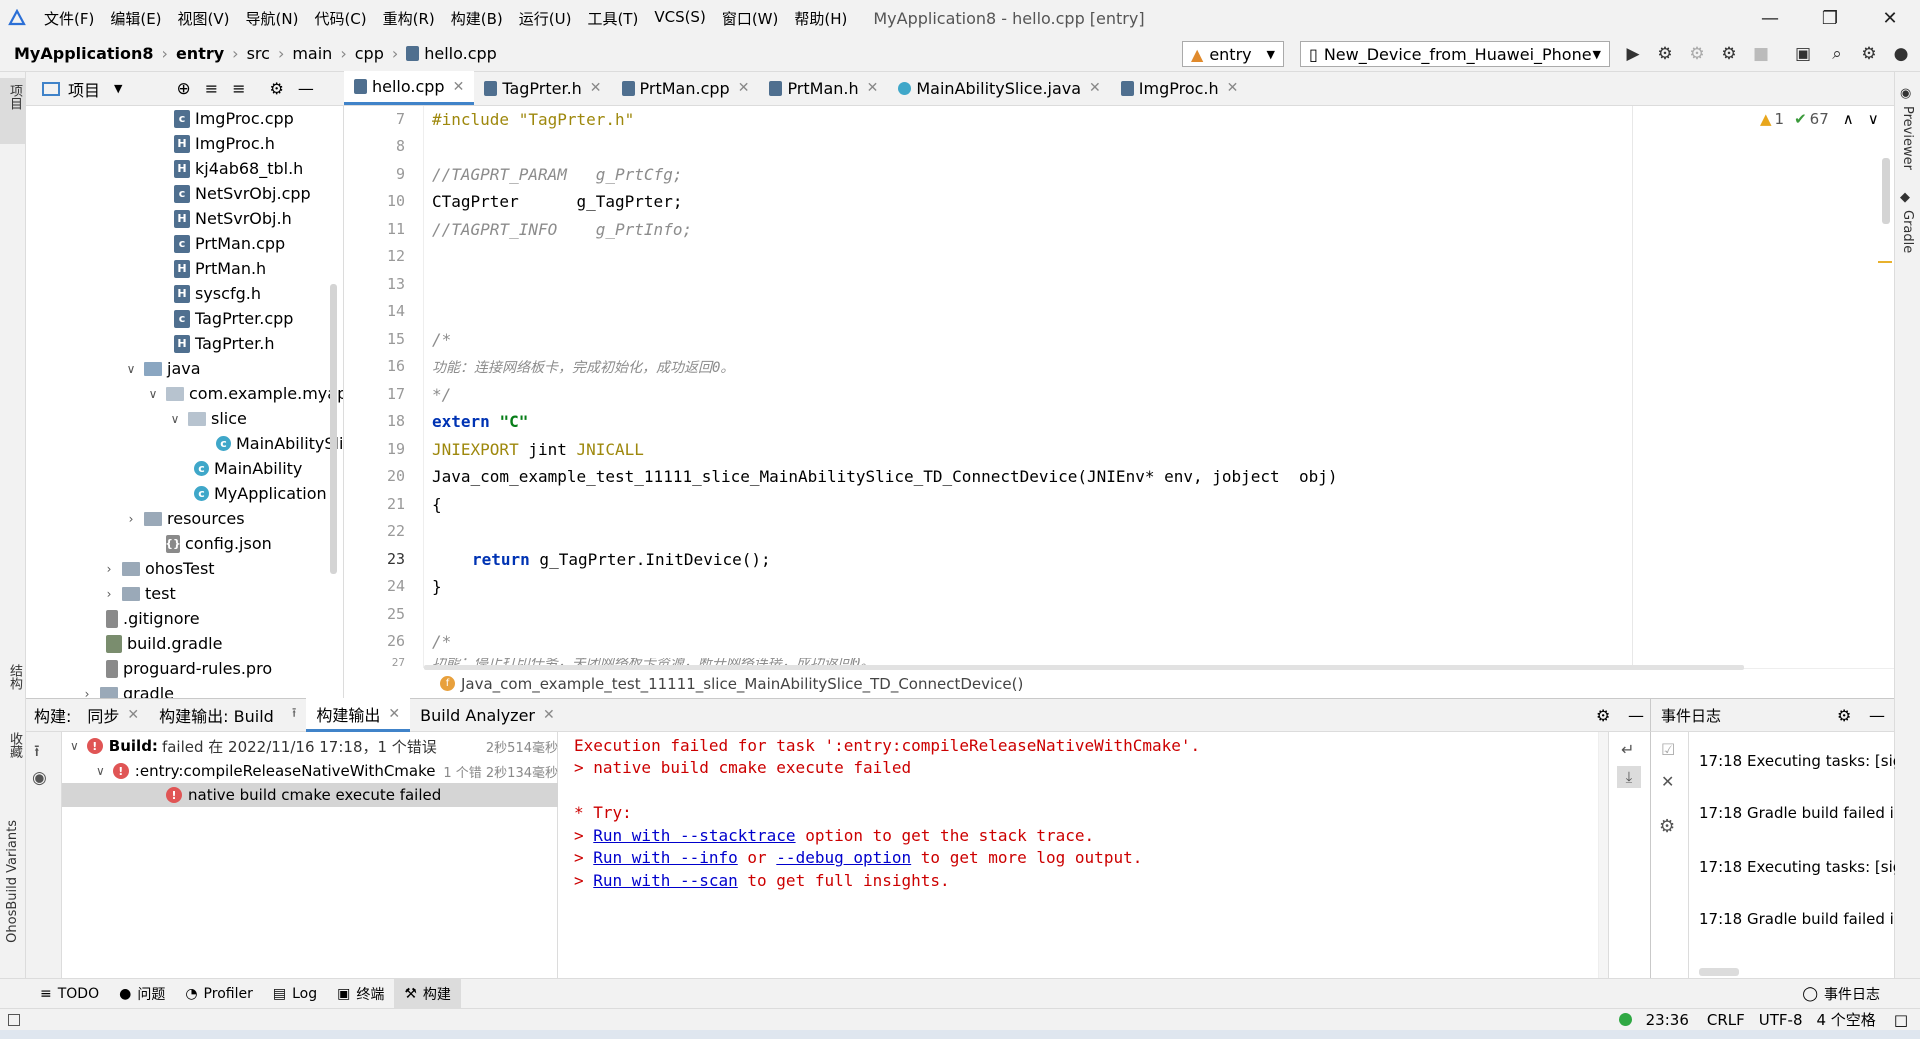  Describe the element at coordinates (1729, 54) in the screenshot. I see `profile-icon: ⚙` at that location.